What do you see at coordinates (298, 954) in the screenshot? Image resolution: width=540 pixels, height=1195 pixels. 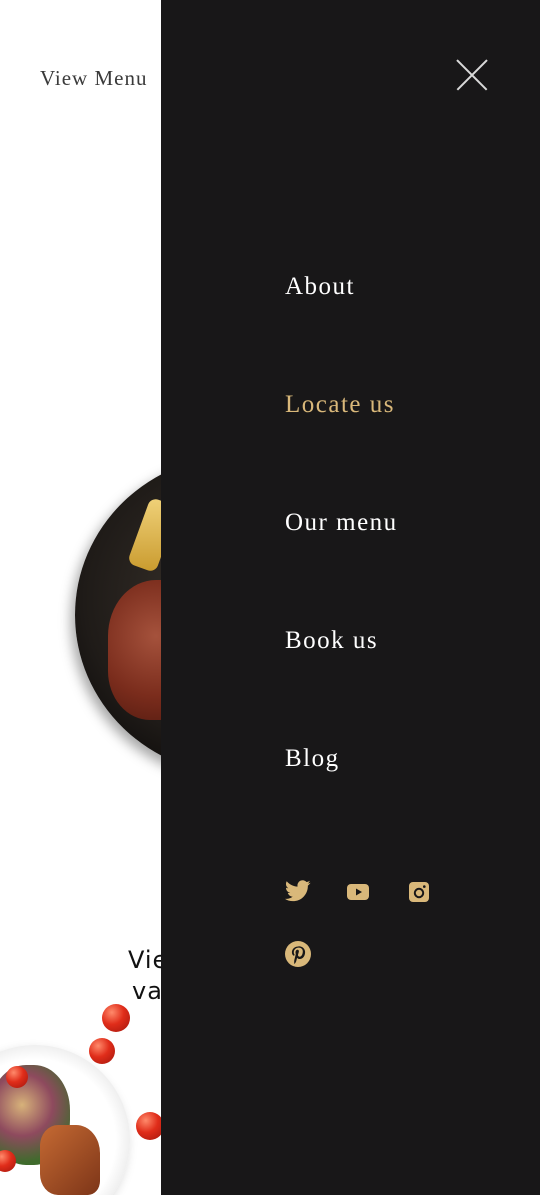 I see `pinterest-icon` at bounding box center [298, 954].